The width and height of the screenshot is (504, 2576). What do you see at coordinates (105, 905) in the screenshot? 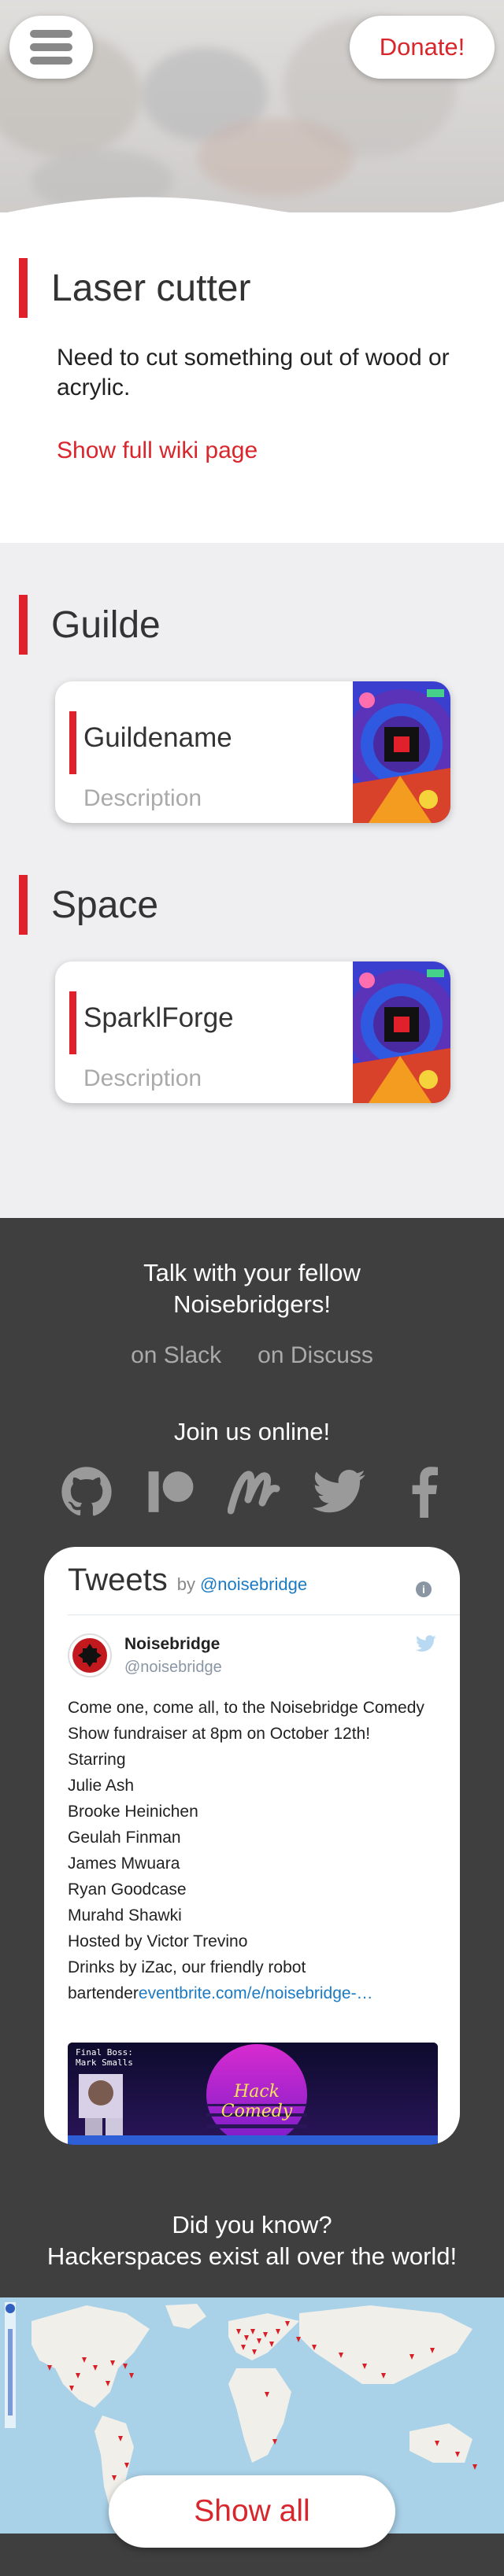
I see `space-heading: Space` at bounding box center [105, 905].